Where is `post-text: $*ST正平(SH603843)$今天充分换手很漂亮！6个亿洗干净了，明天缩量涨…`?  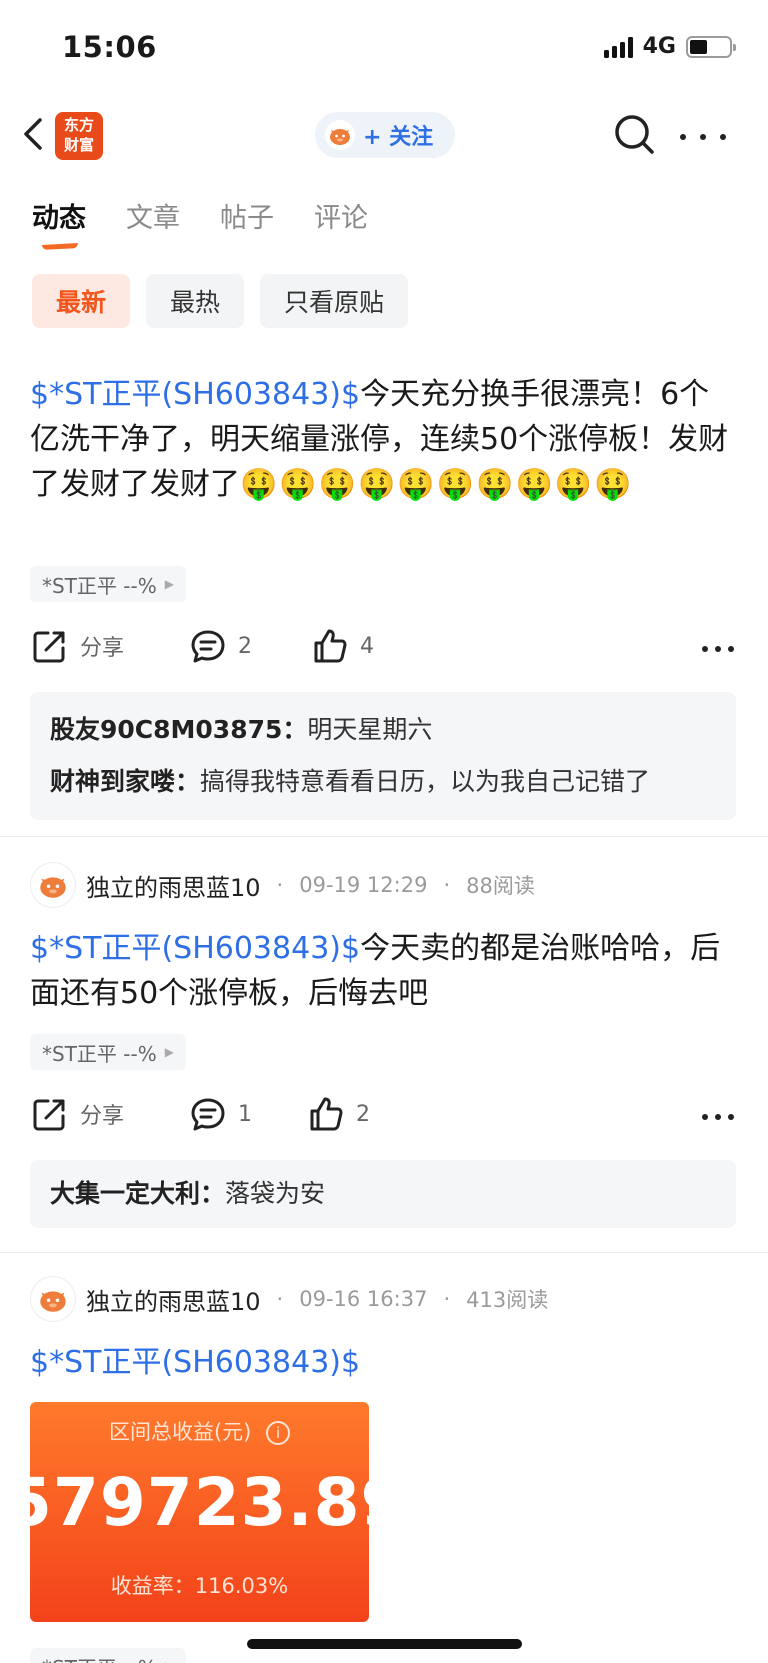
post-text: $*ST正平(SH603843)$今天充分换手很漂亮！6个亿洗干净了，明天缩量涨… is located at coordinates (383, 439).